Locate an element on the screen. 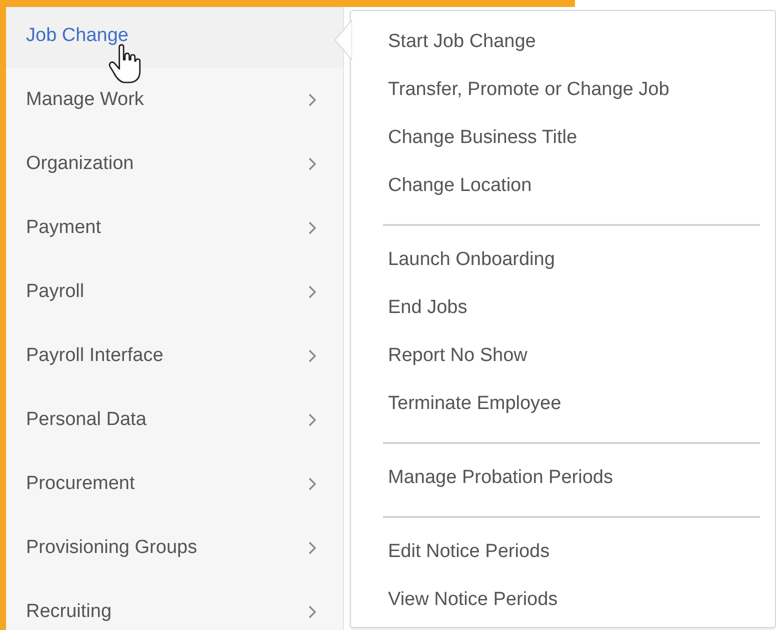  submenu-item: Start Job Change is located at coordinates (563, 42).